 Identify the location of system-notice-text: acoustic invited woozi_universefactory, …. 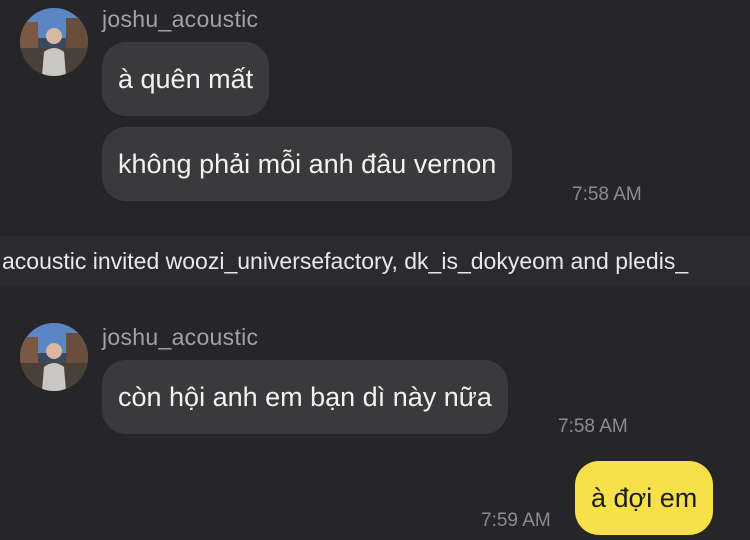
(345, 261).